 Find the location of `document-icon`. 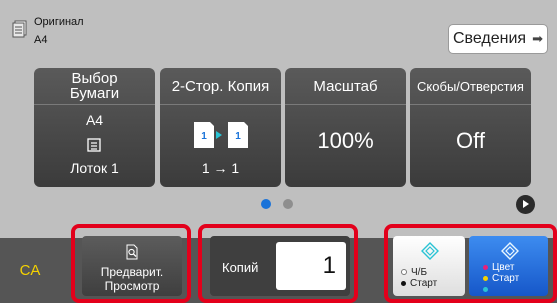

document-icon is located at coordinates (19, 29).